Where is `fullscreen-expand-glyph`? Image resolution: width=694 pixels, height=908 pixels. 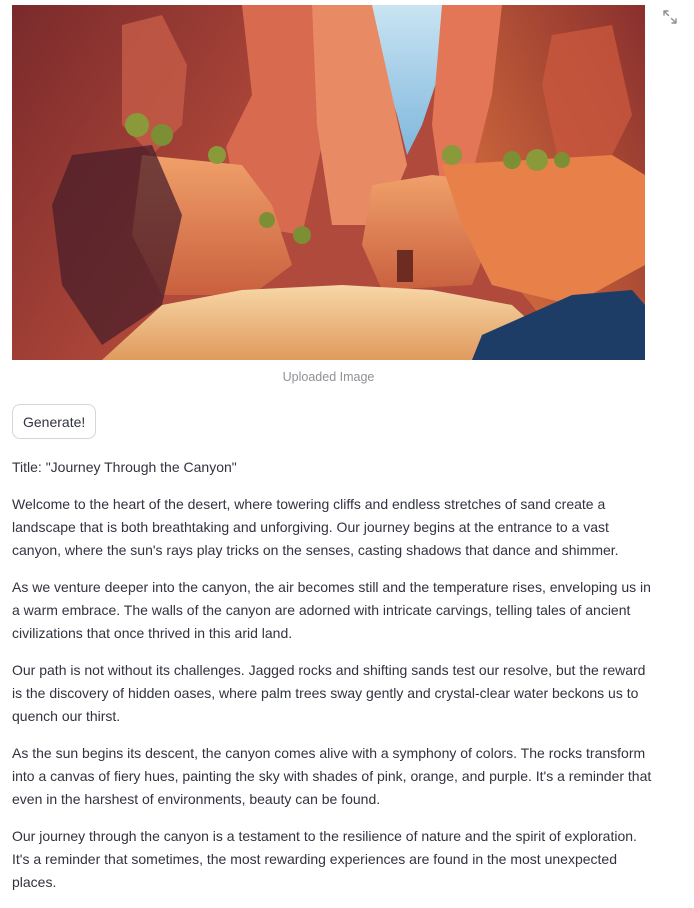 fullscreen-expand-glyph is located at coordinates (670, 17).